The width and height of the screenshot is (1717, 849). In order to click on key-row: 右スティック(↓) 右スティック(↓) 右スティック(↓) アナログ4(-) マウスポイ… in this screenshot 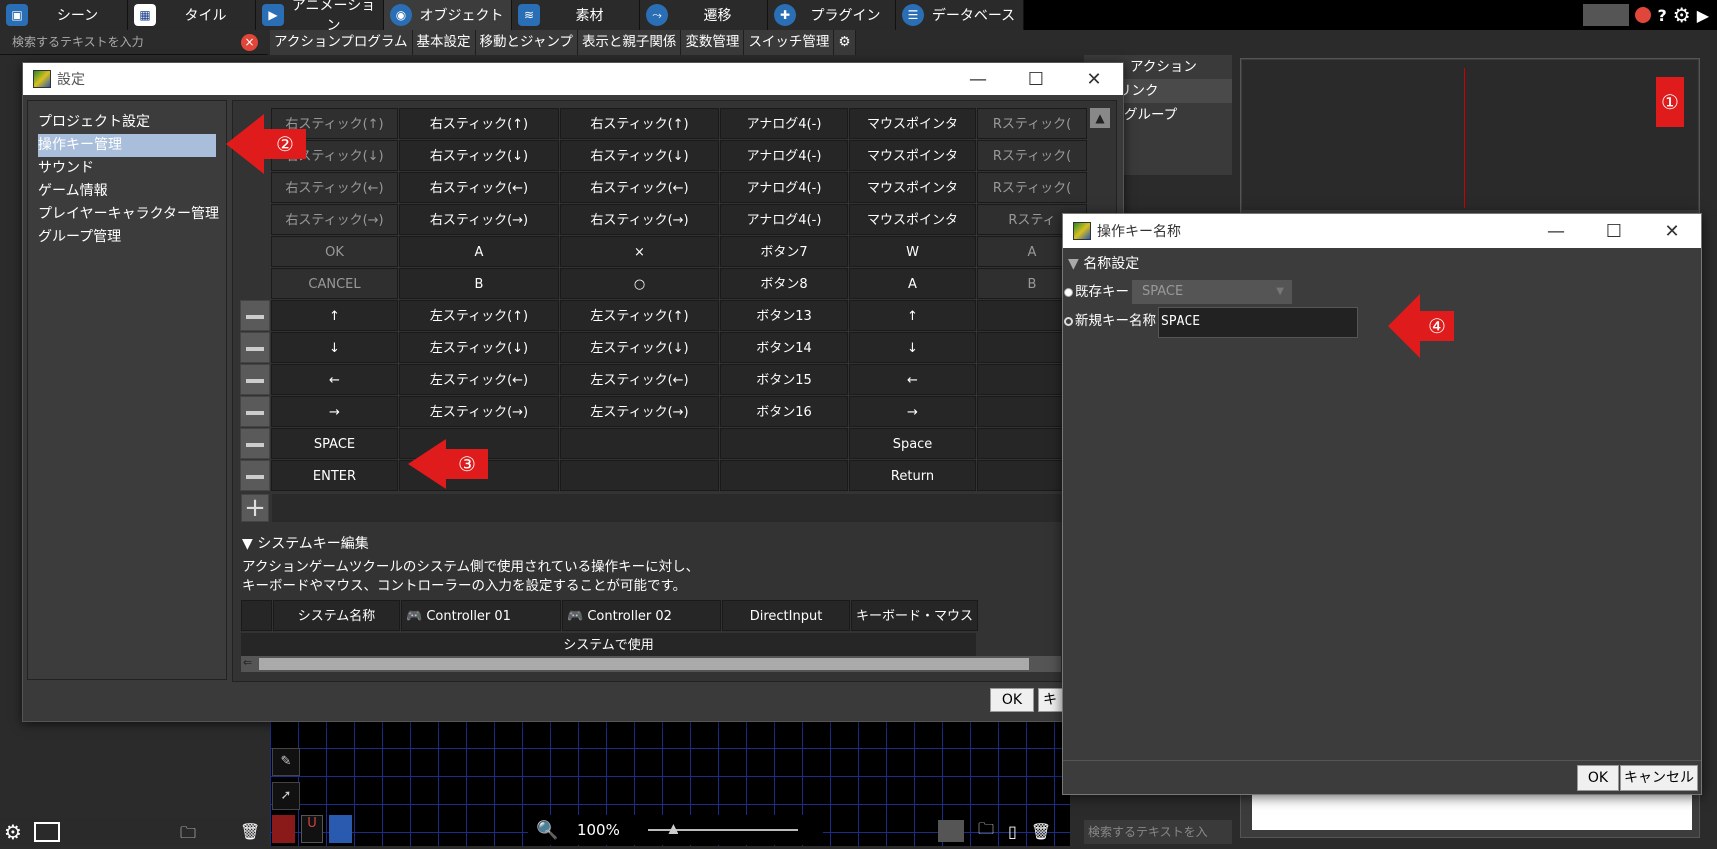, I will do `click(664, 156)`.